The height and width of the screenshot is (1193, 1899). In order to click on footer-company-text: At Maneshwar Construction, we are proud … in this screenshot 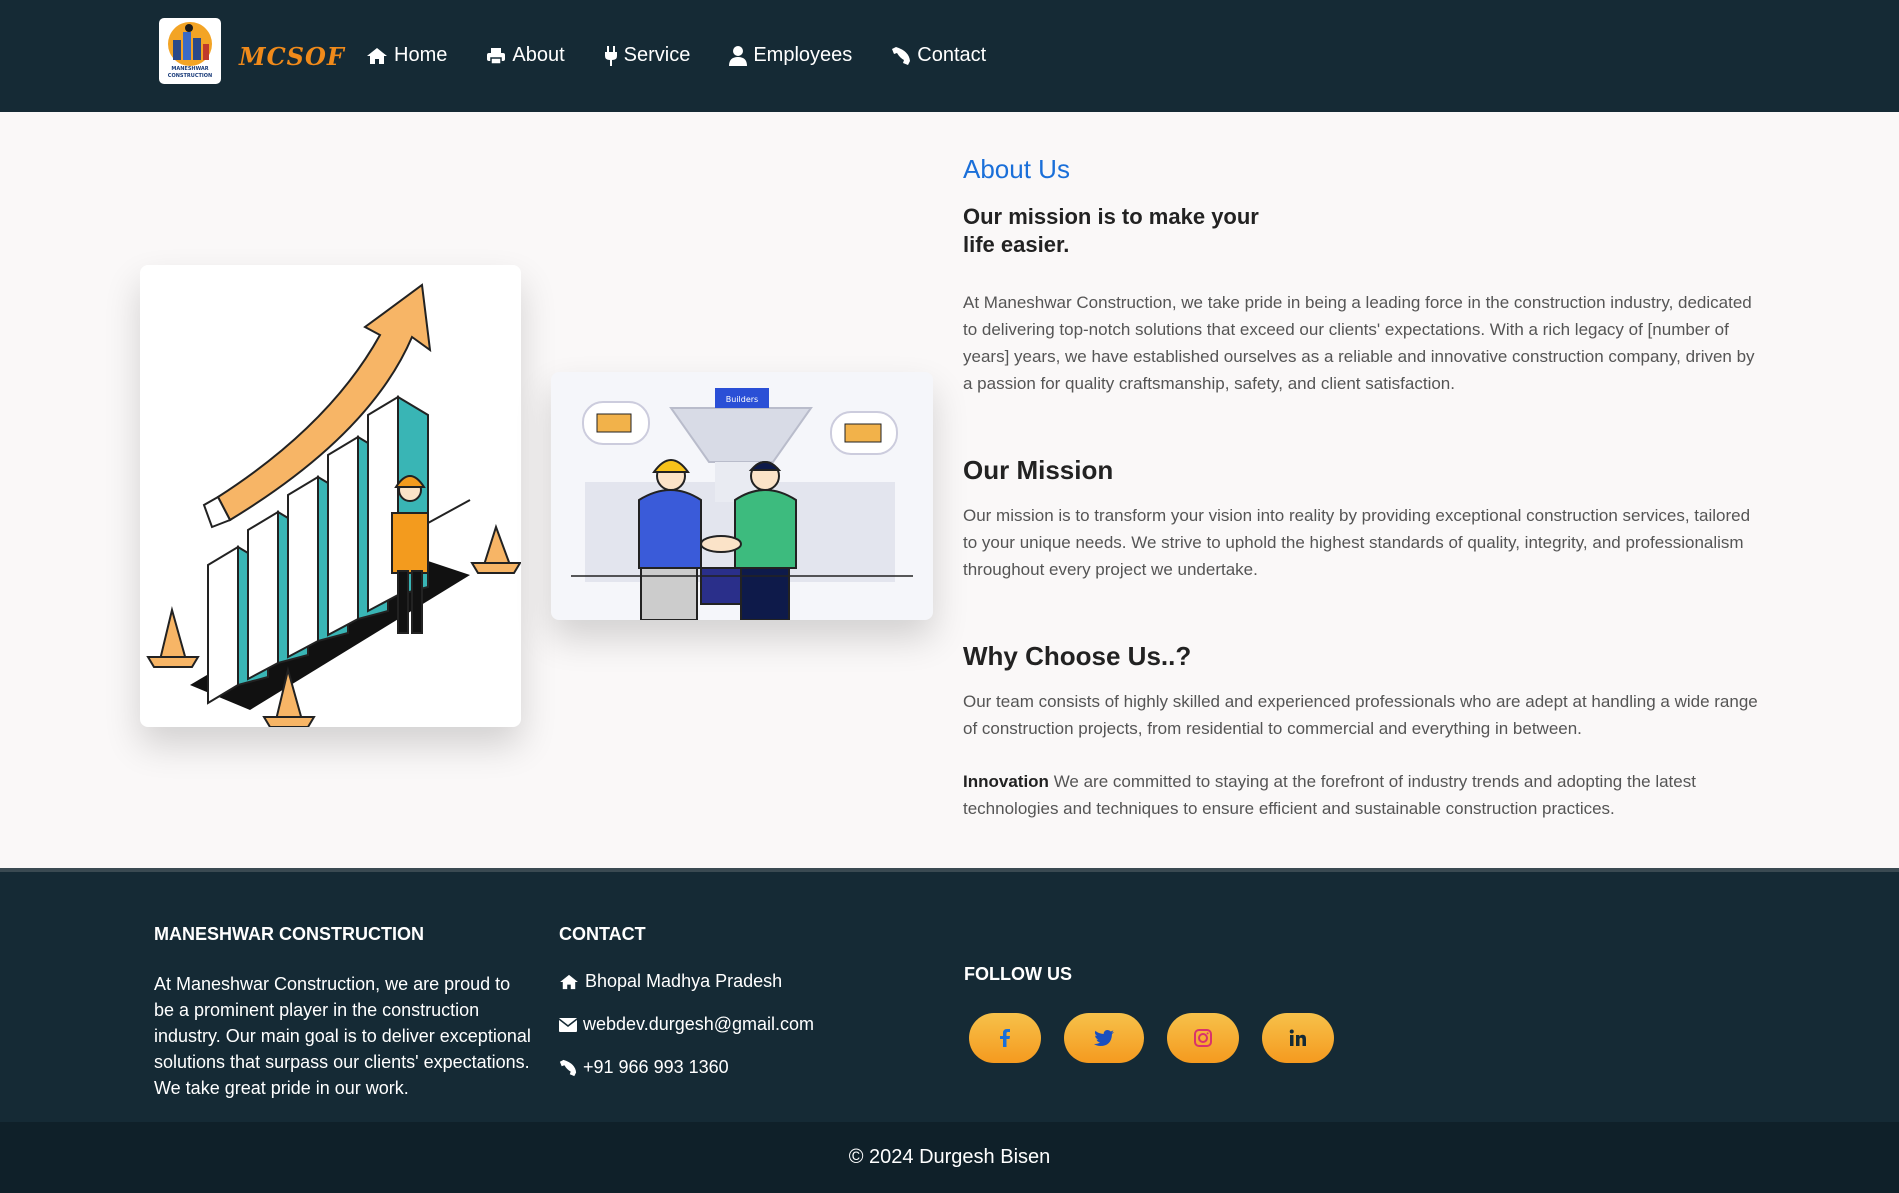, I will do `click(342, 1036)`.